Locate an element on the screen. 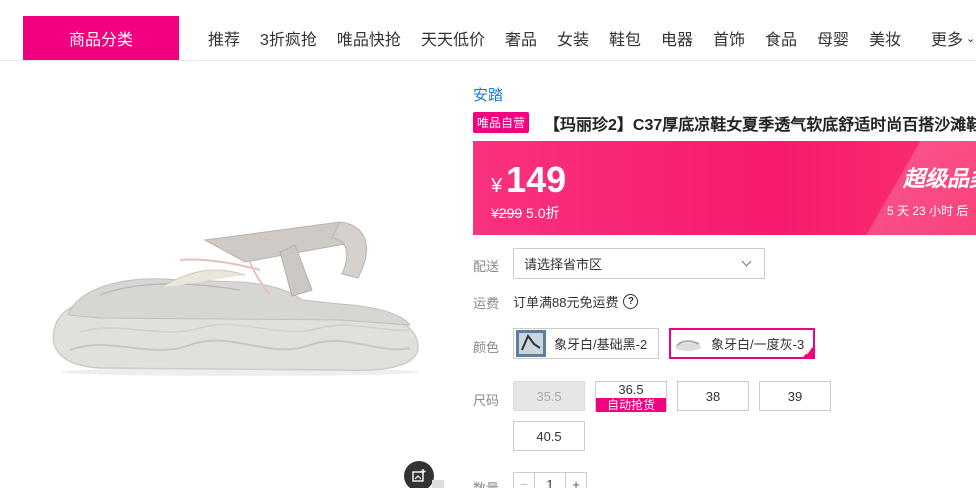 This screenshot has width=976, height=488. quantity-label: 数量 is located at coordinates (486, 483).